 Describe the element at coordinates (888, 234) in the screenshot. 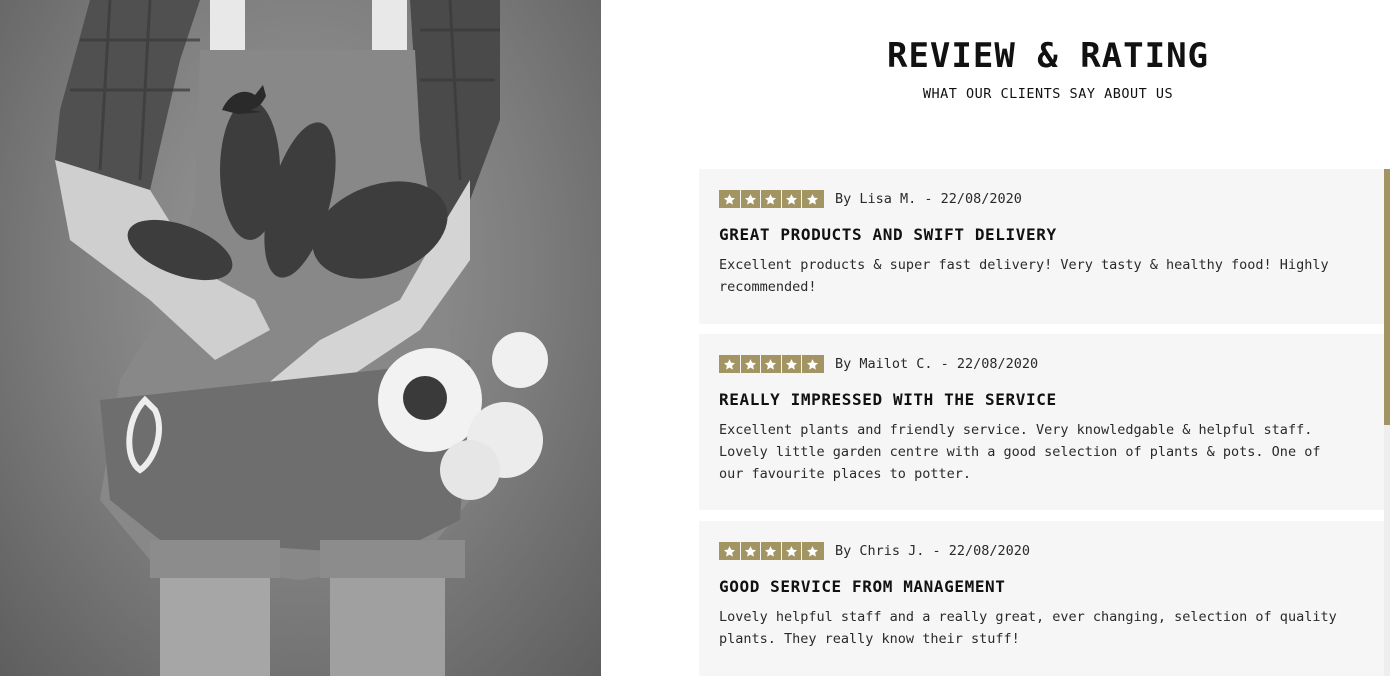

I see `review-title: GREAT PRODUCTS AND SWIFT DELIVERY` at that location.